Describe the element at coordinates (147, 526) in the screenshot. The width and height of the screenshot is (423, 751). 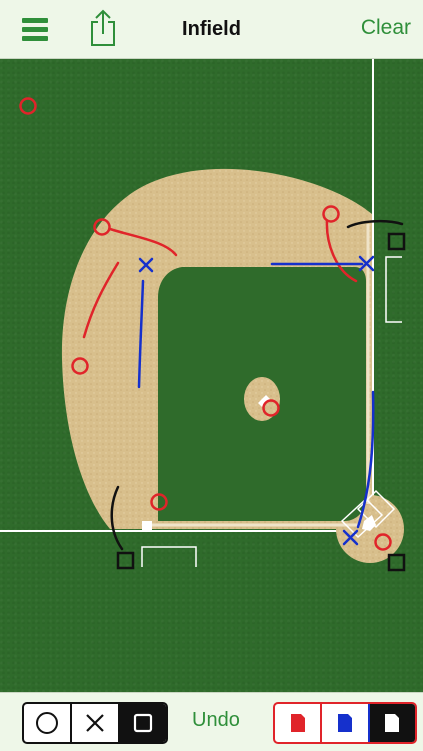
I see `third-base` at that location.